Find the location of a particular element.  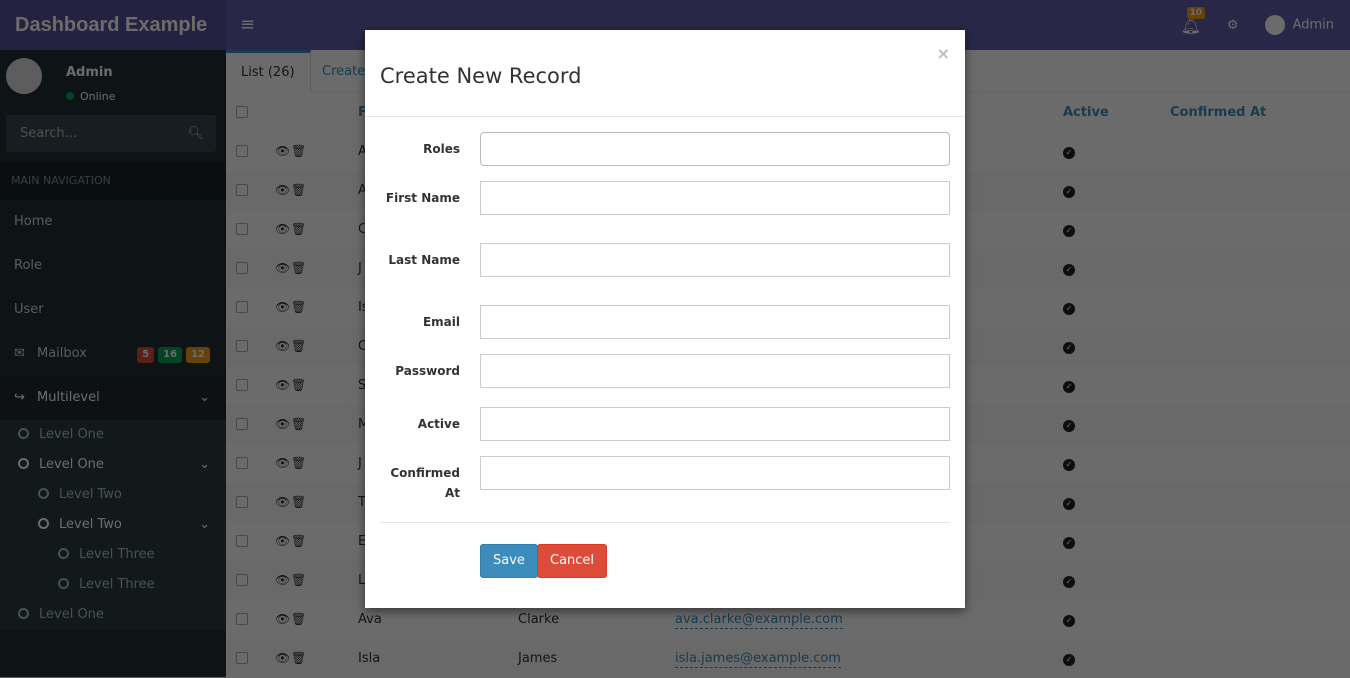

search-icon: 🔍︎ is located at coordinates (195, 133).